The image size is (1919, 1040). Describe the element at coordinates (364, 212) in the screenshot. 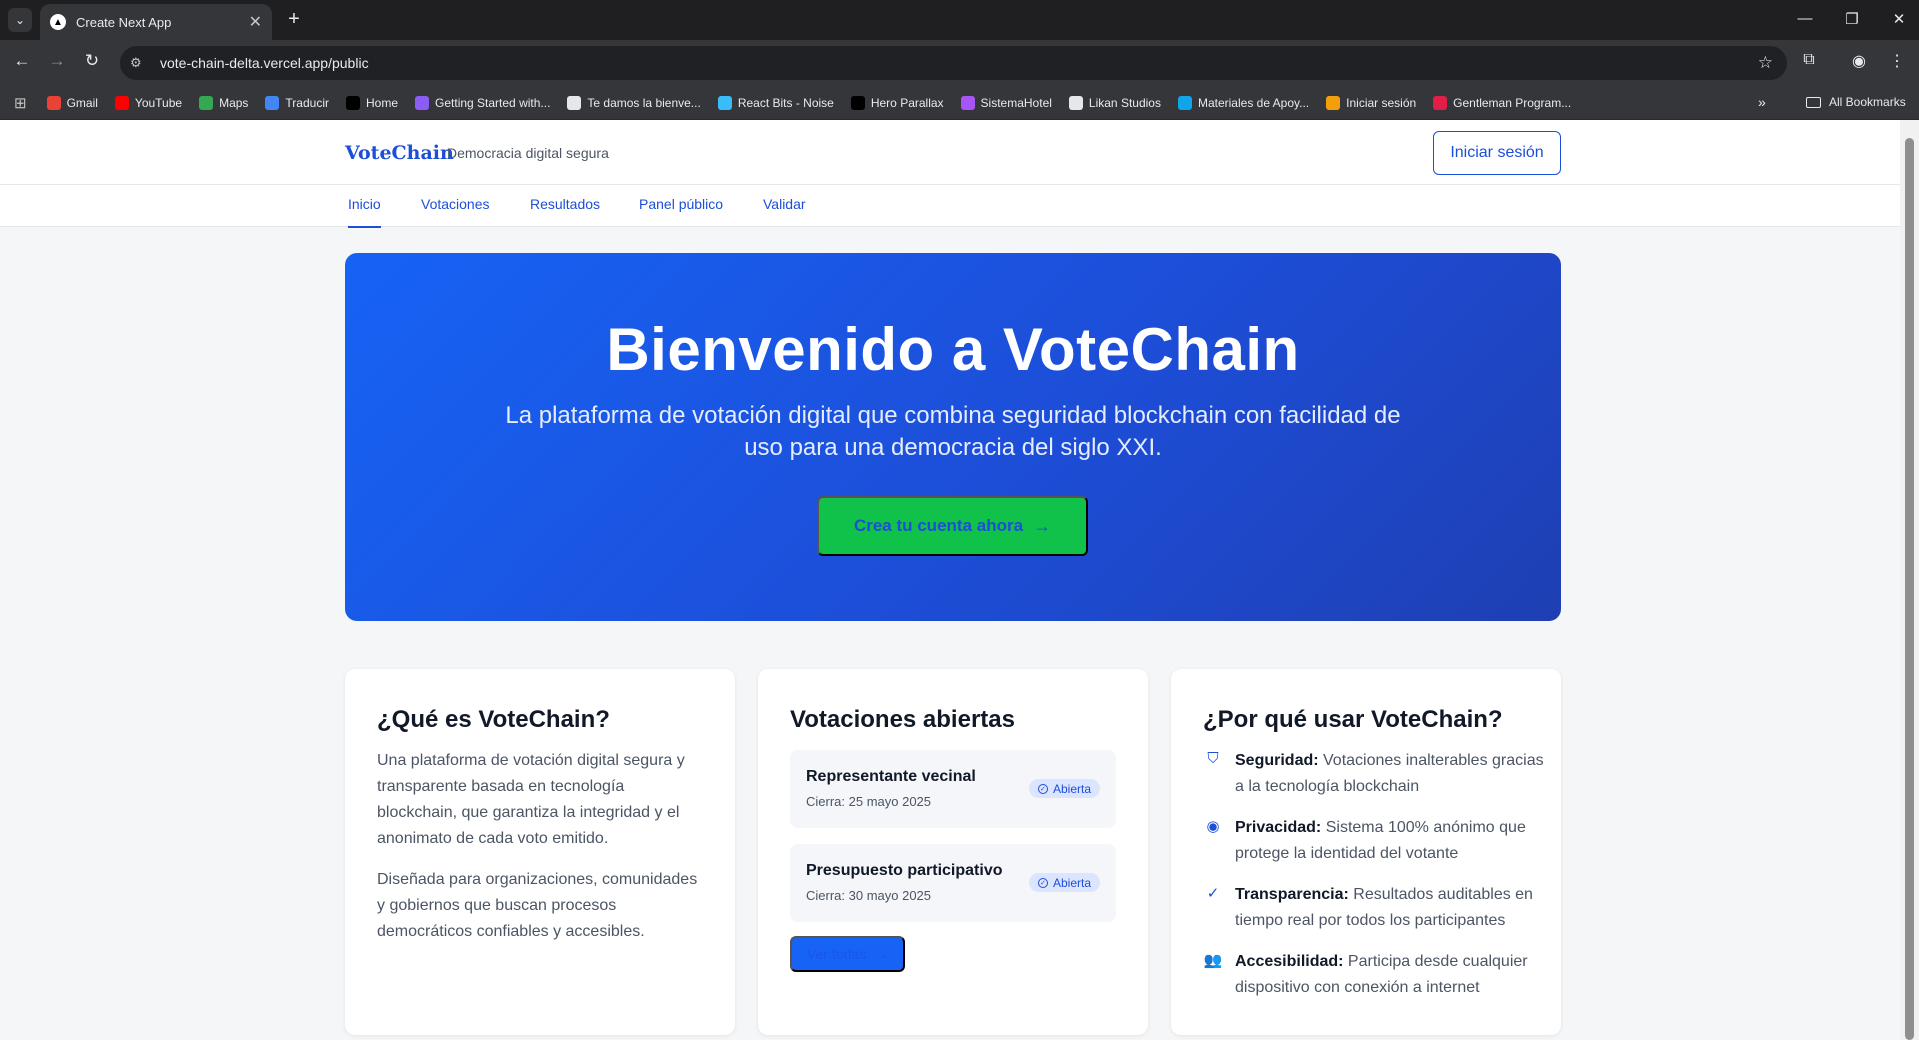

I see `nav-inicio: Inicio` at that location.